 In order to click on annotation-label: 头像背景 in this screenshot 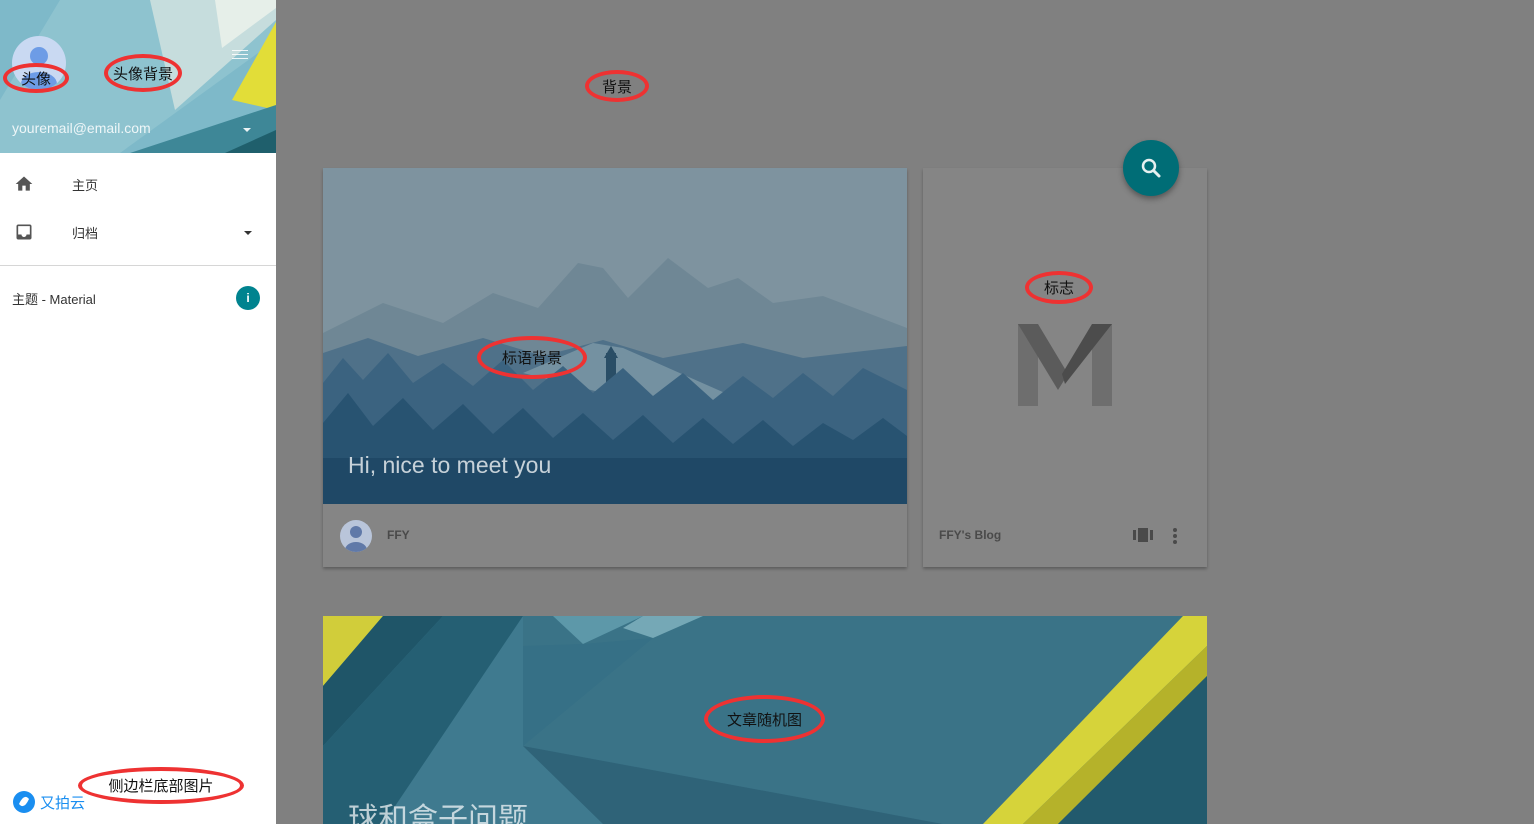, I will do `click(142, 74)`.